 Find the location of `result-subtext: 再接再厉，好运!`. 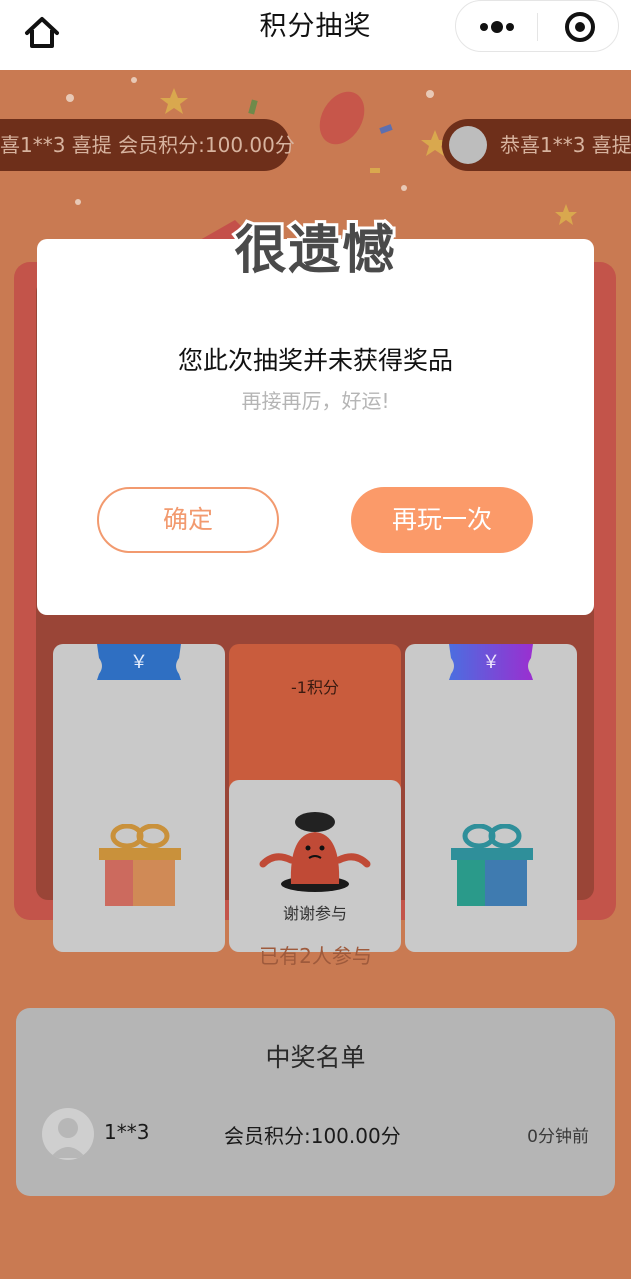

result-subtext: 再接再厉，好运! is located at coordinates (315, 401).